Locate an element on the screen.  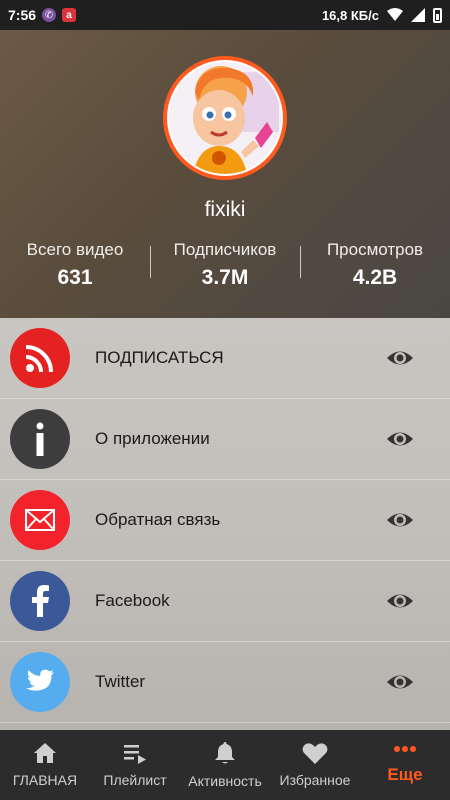
twitter-icon is located at coordinates (40, 682).